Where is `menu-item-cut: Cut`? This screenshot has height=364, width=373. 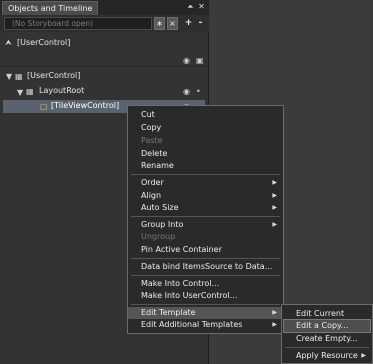
menu-item-cut: Cut is located at coordinates (205, 115).